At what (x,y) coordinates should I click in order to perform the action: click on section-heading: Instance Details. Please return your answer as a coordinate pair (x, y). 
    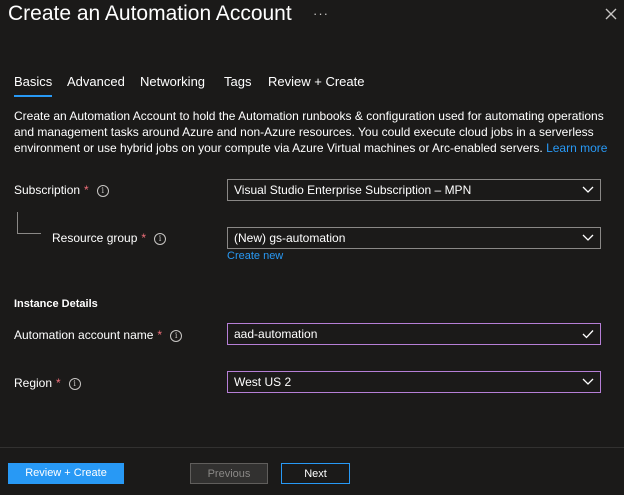
    Looking at the image, I should click on (56, 304).